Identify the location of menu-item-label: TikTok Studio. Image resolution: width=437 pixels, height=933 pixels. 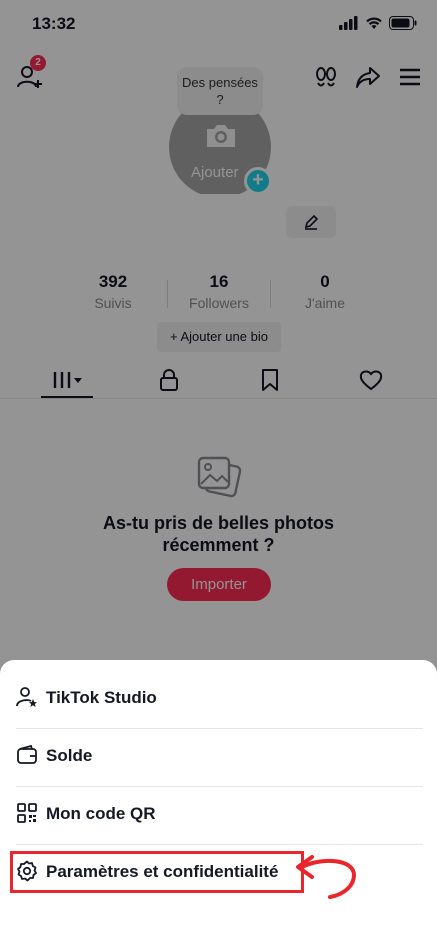
(101, 697).